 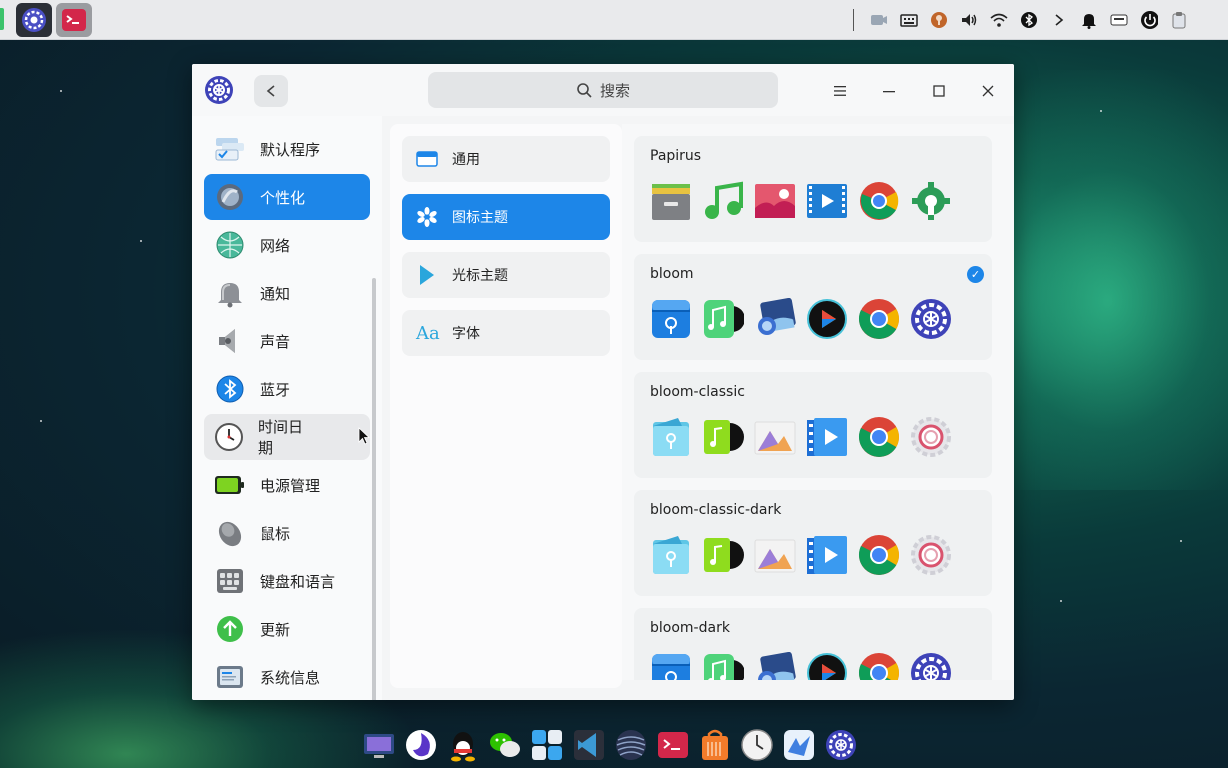 I want to click on search-icon, so click(x=584, y=90).